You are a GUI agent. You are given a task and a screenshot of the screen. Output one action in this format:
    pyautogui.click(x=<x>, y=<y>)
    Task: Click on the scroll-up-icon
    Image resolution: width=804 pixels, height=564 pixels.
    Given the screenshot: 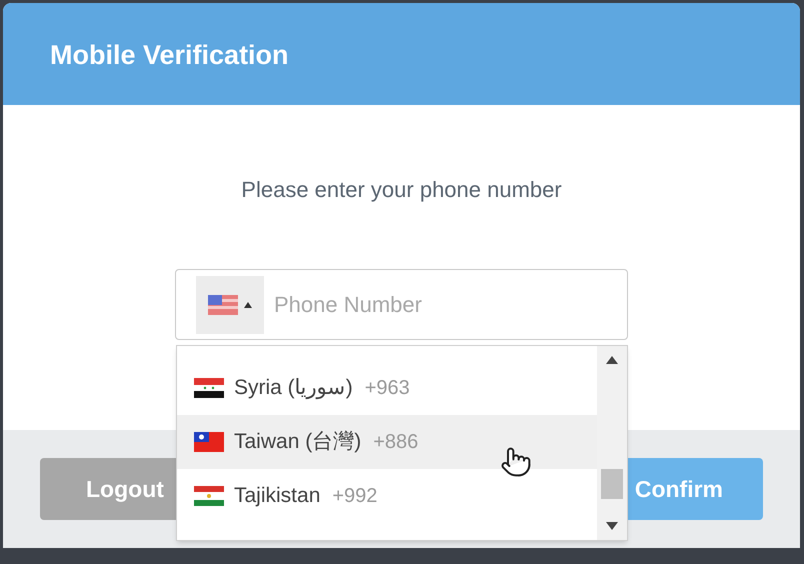 What is the action you would take?
    pyautogui.click(x=612, y=360)
    